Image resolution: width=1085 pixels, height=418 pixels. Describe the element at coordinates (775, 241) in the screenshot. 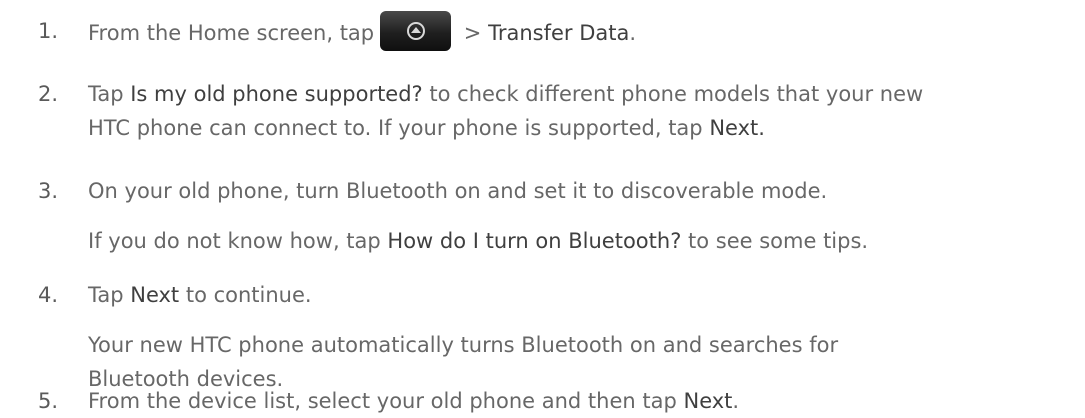

I see `tip-post: to see some tips.` at that location.